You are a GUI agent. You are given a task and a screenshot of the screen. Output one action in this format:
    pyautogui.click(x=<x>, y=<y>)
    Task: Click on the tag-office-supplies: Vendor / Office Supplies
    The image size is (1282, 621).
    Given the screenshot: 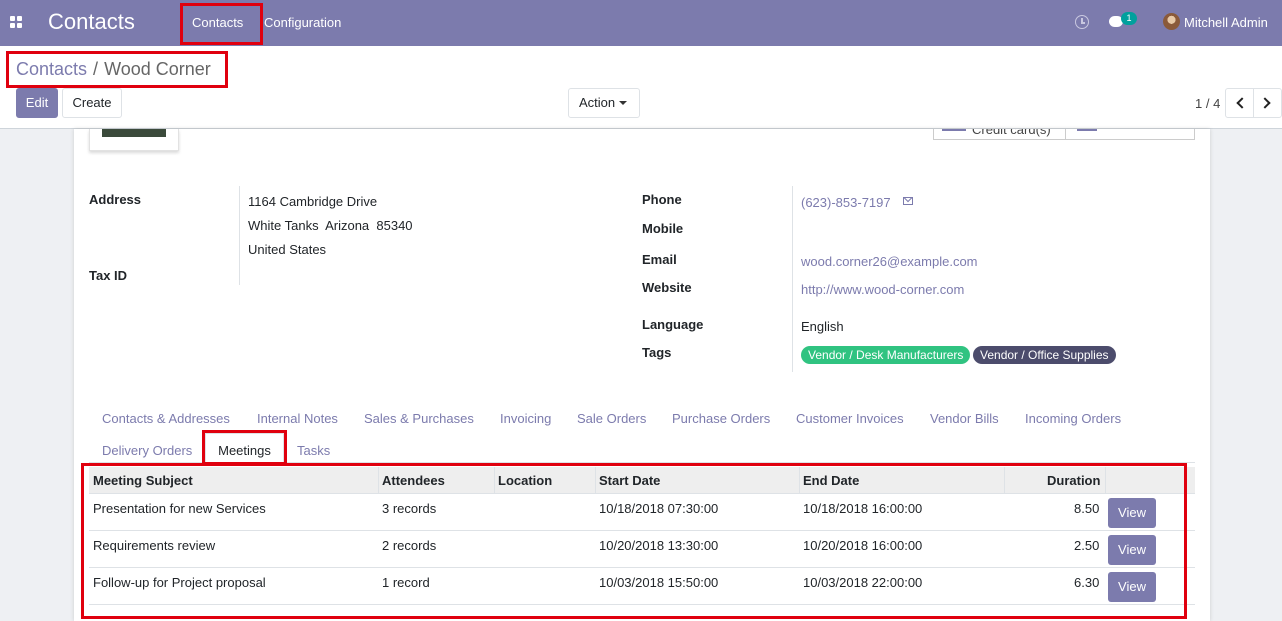 What is the action you would take?
    pyautogui.click(x=1044, y=355)
    